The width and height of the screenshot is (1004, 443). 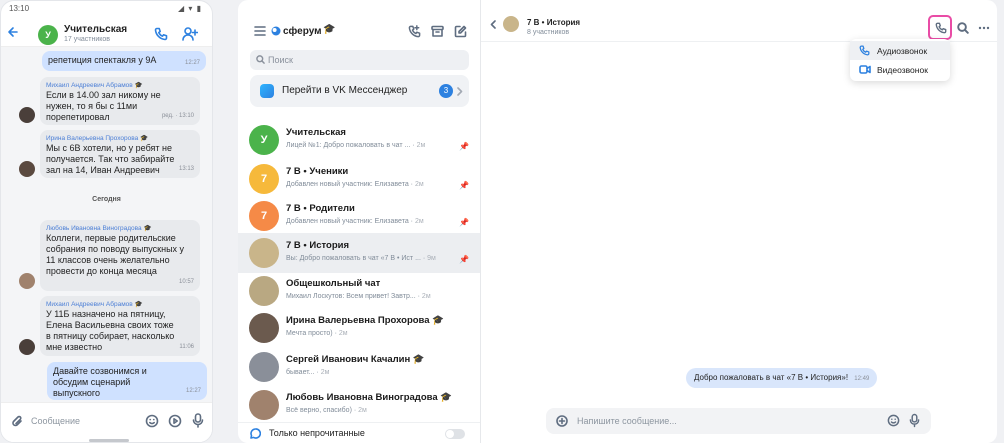 What do you see at coordinates (193, 391) in the screenshot?
I see `message-time: 12:27` at bounding box center [193, 391].